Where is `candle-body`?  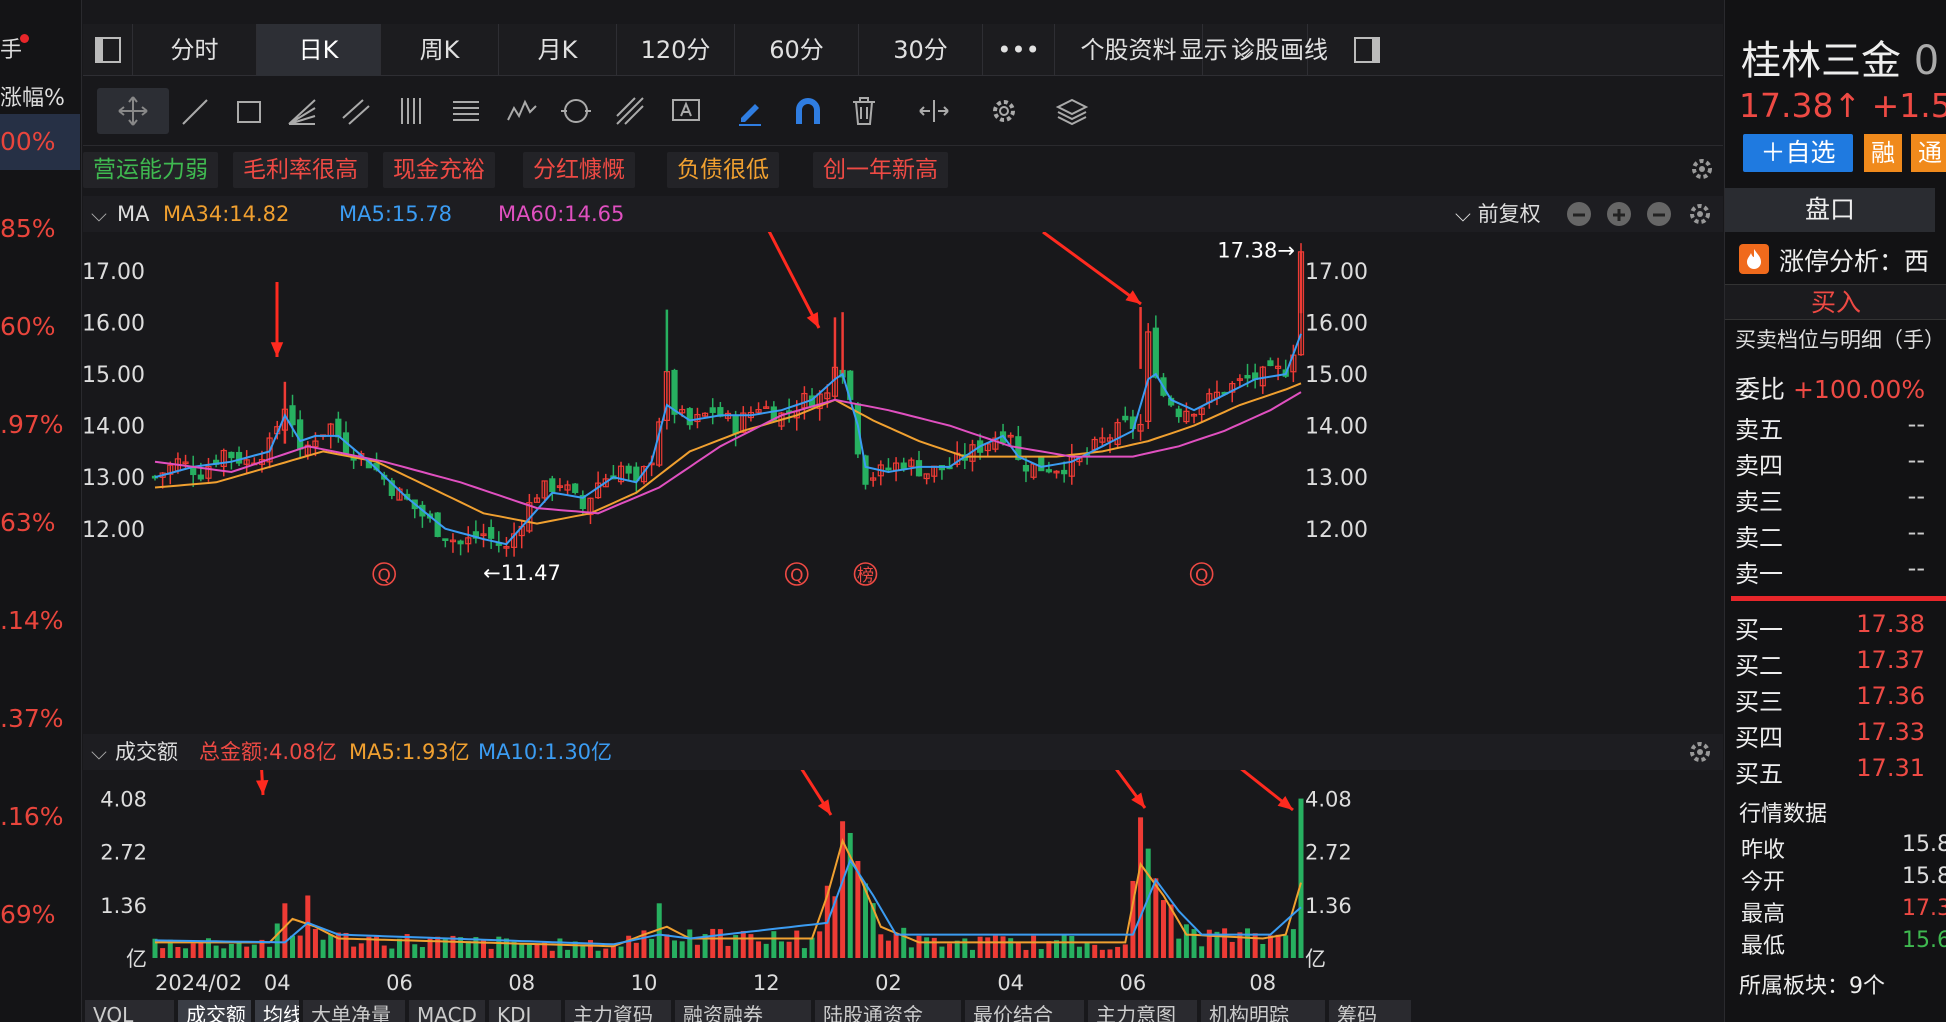 candle-body is located at coordinates (1048, 471).